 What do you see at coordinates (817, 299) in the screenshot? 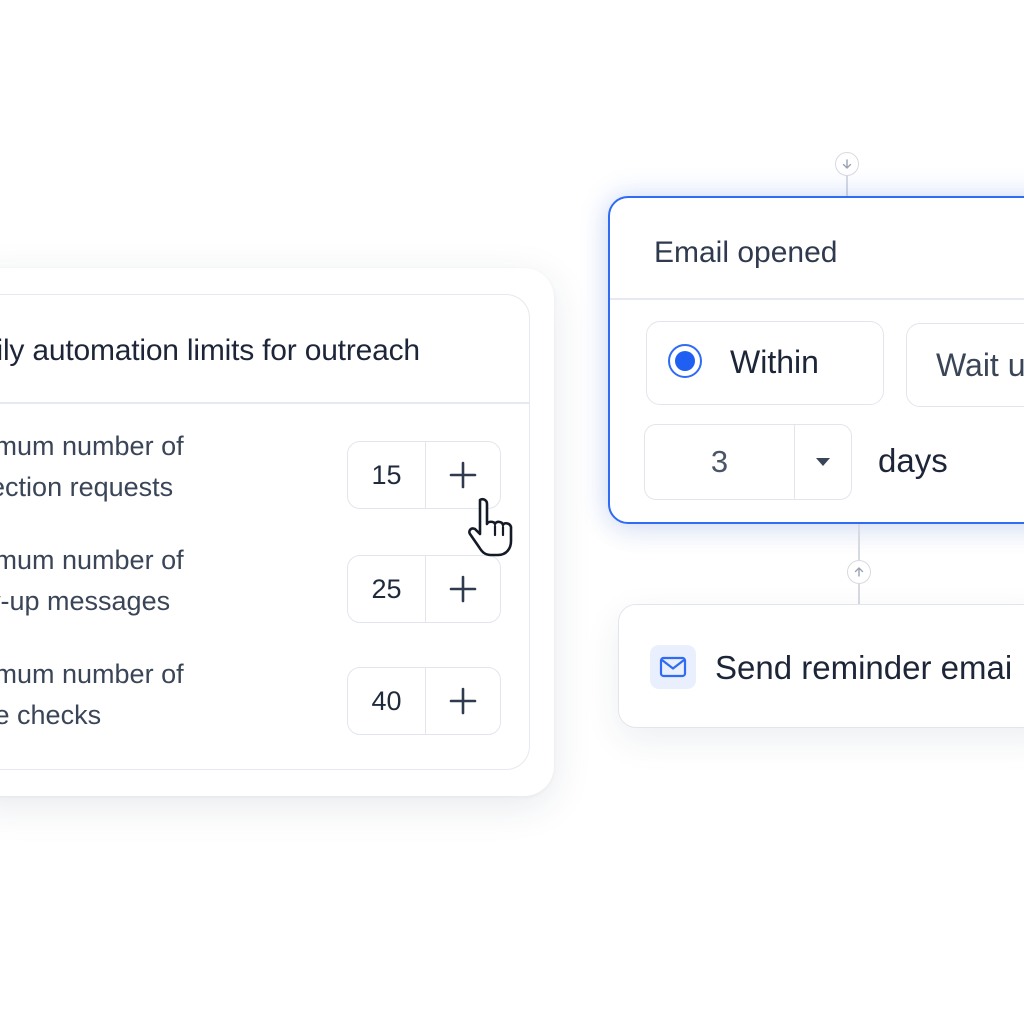
I see `trigger-divider` at bounding box center [817, 299].